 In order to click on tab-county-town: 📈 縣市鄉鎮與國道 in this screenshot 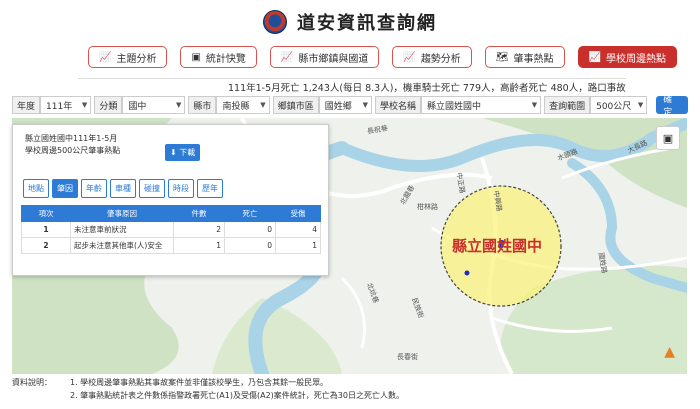, I will do `click(324, 57)`.